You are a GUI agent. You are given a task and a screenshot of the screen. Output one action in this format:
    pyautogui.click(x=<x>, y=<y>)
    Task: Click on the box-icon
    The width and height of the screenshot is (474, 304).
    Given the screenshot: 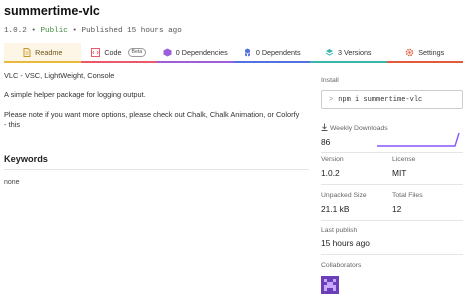 What is the action you would take?
    pyautogui.click(x=167, y=52)
    